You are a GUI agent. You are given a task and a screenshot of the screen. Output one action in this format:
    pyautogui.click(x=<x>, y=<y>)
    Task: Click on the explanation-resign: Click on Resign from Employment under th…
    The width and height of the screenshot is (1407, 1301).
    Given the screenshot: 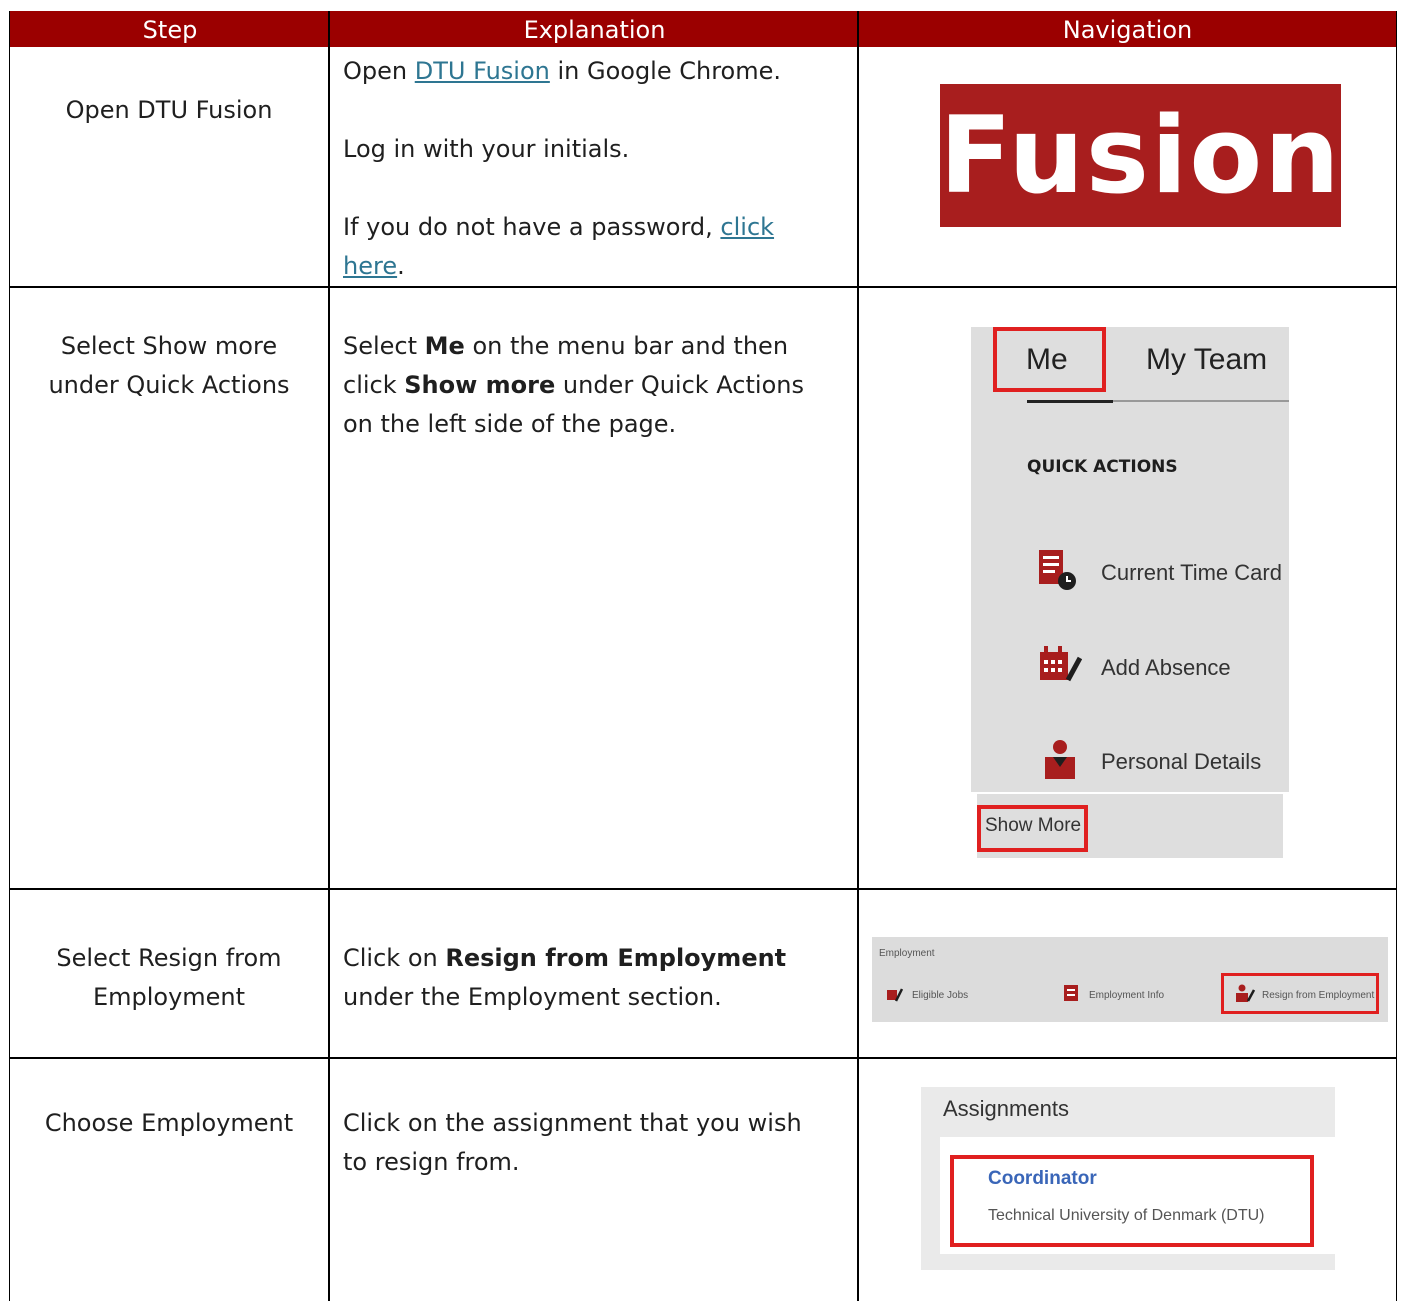 What is the action you would take?
    pyautogui.click(x=565, y=977)
    